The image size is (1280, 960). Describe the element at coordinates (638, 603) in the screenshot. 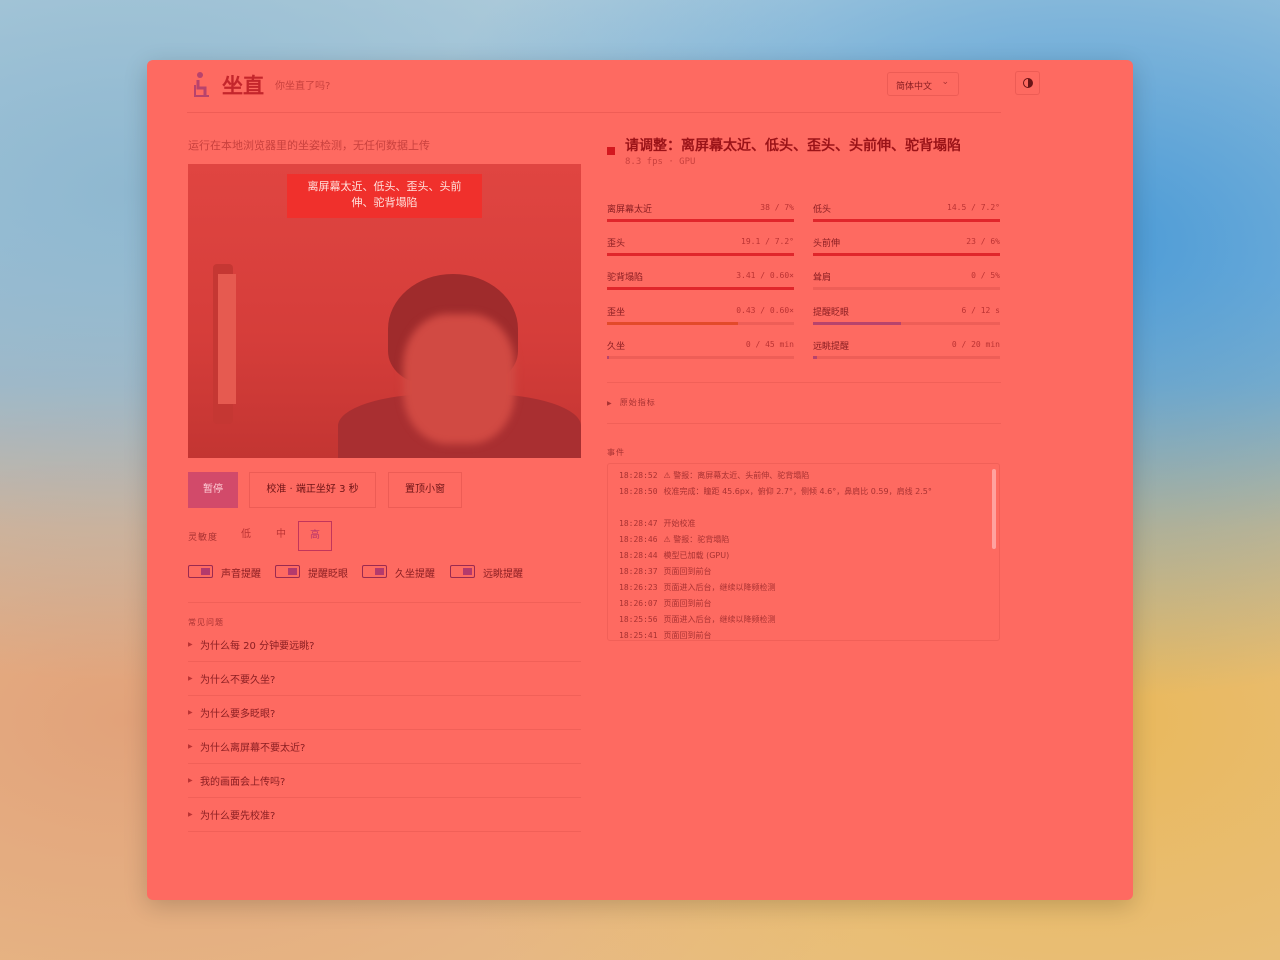

I see `event-time: 18:26:07` at that location.